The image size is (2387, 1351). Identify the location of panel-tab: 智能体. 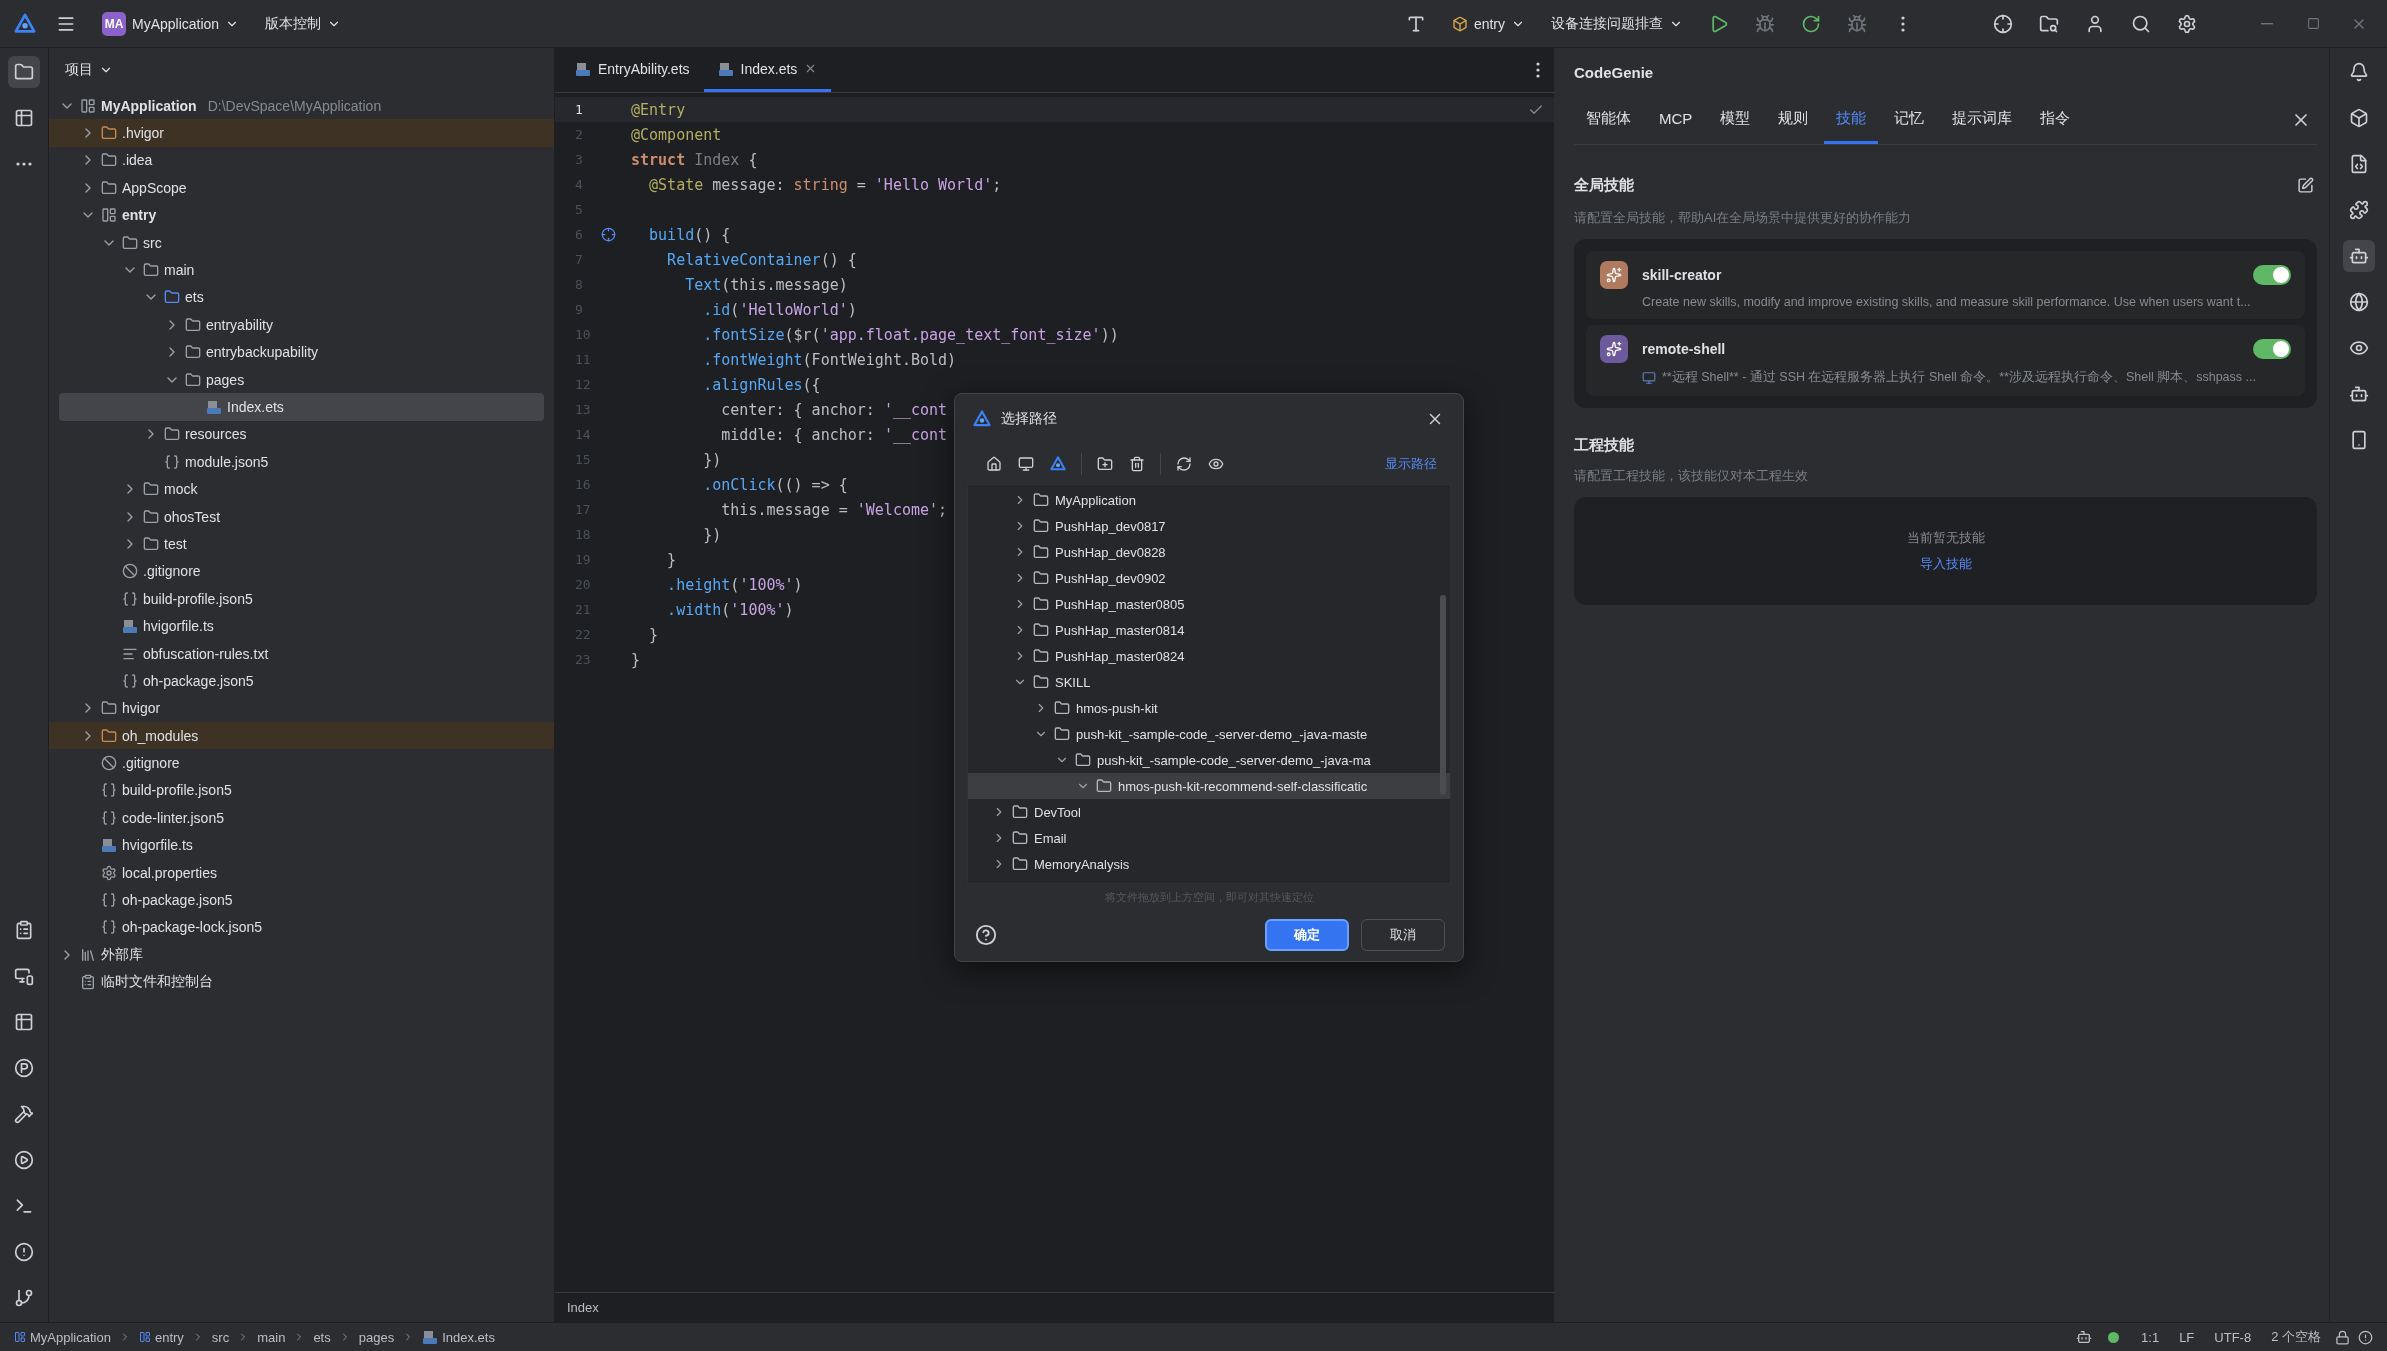
(1608, 120).